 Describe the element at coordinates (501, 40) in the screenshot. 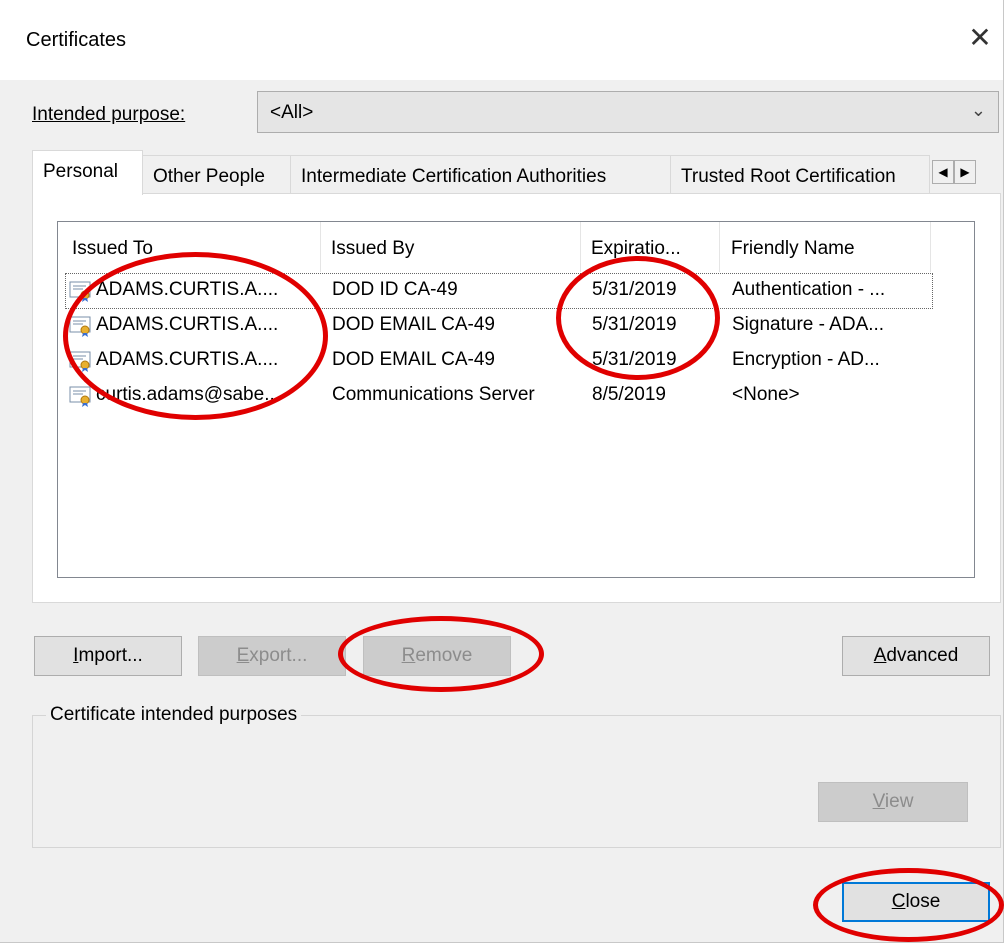

I see `title-bar: Certificates ✕` at that location.